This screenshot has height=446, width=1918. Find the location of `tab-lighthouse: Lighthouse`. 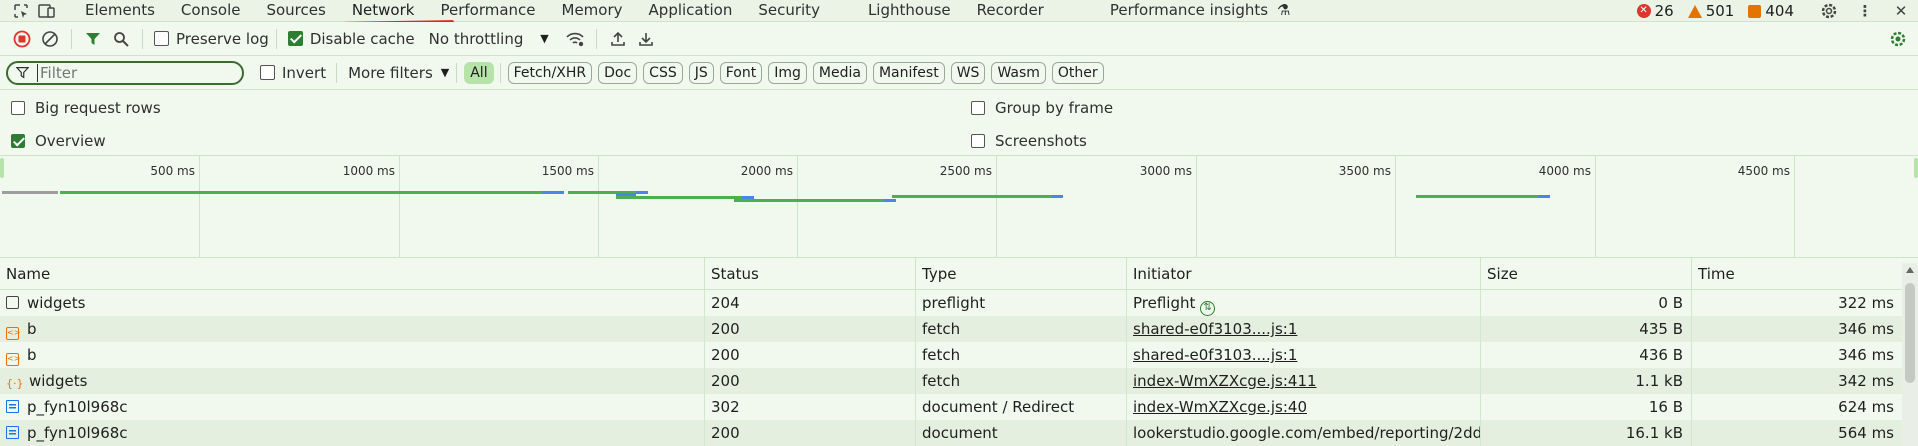

tab-lighthouse: Lighthouse is located at coordinates (909, 11).